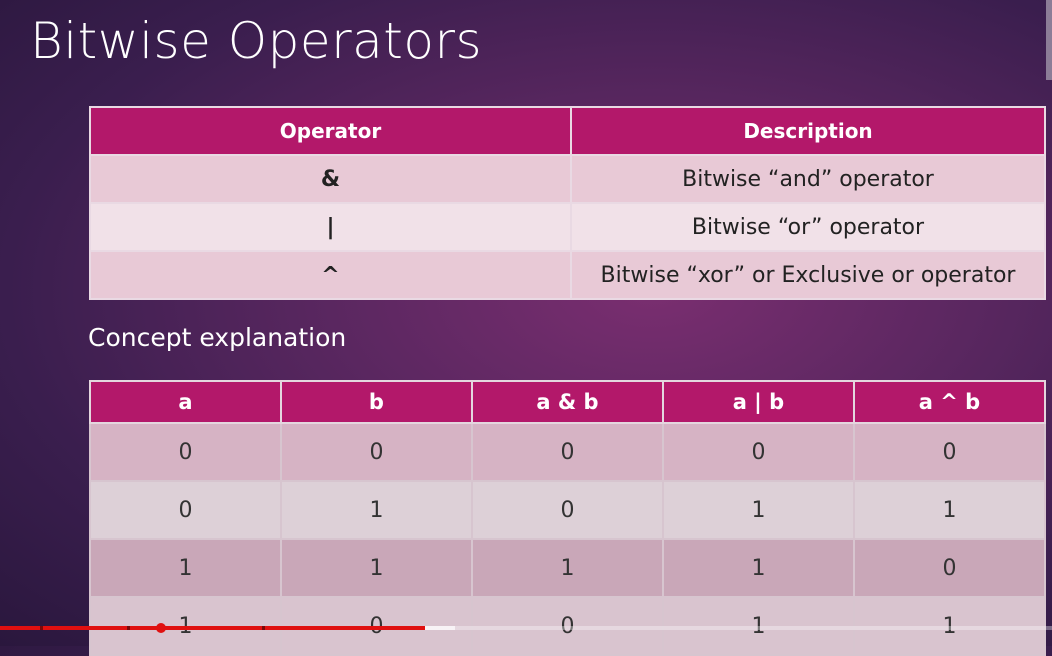 The width and height of the screenshot is (1052, 656). I want to click on description-cell: Bitwise “xor” or Exclusive or operator, so click(808, 275).